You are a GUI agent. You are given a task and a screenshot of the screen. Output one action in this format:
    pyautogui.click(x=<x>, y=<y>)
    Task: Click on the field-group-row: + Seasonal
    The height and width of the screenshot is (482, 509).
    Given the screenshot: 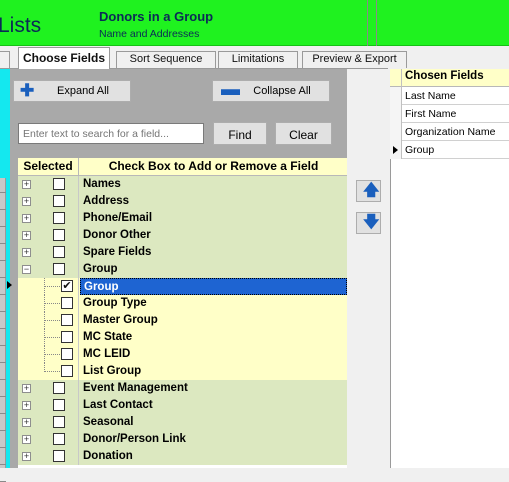 What is the action you would take?
    pyautogui.click(x=182, y=422)
    